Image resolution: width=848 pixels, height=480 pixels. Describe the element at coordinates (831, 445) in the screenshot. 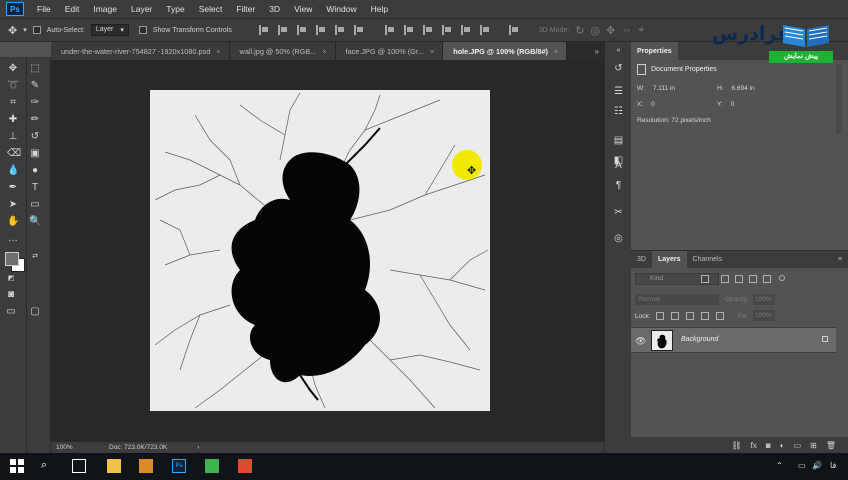

I see `delete-layer-icon: 🗑` at that location.